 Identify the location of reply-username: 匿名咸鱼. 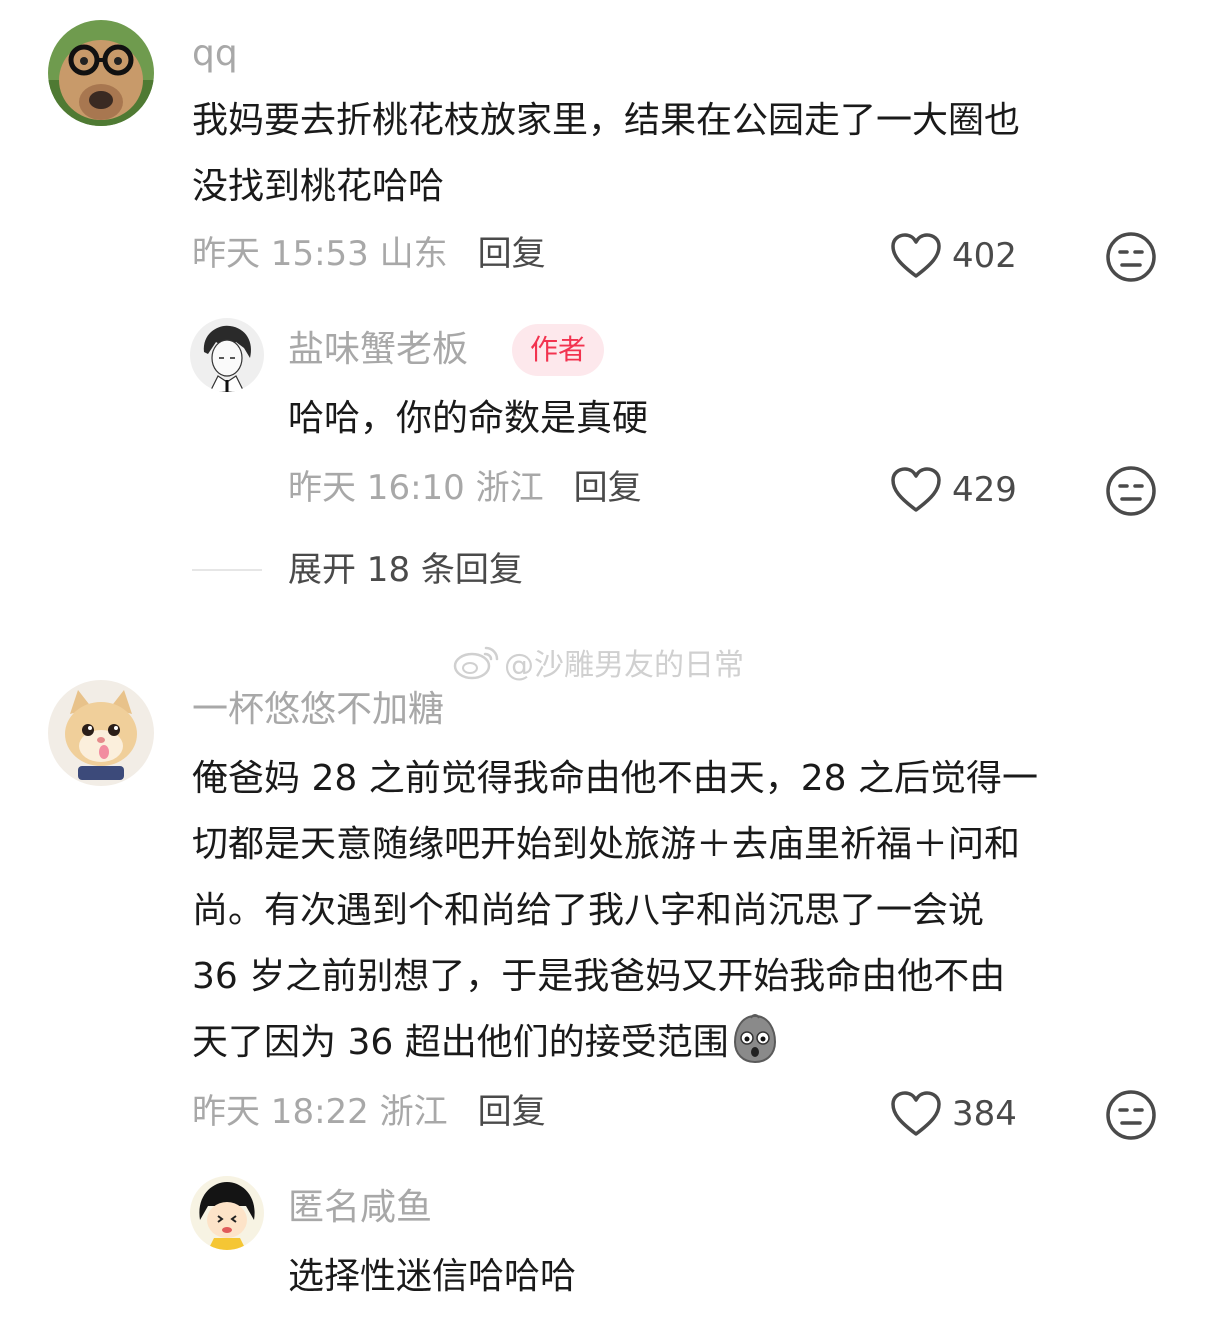
(360, 1208).